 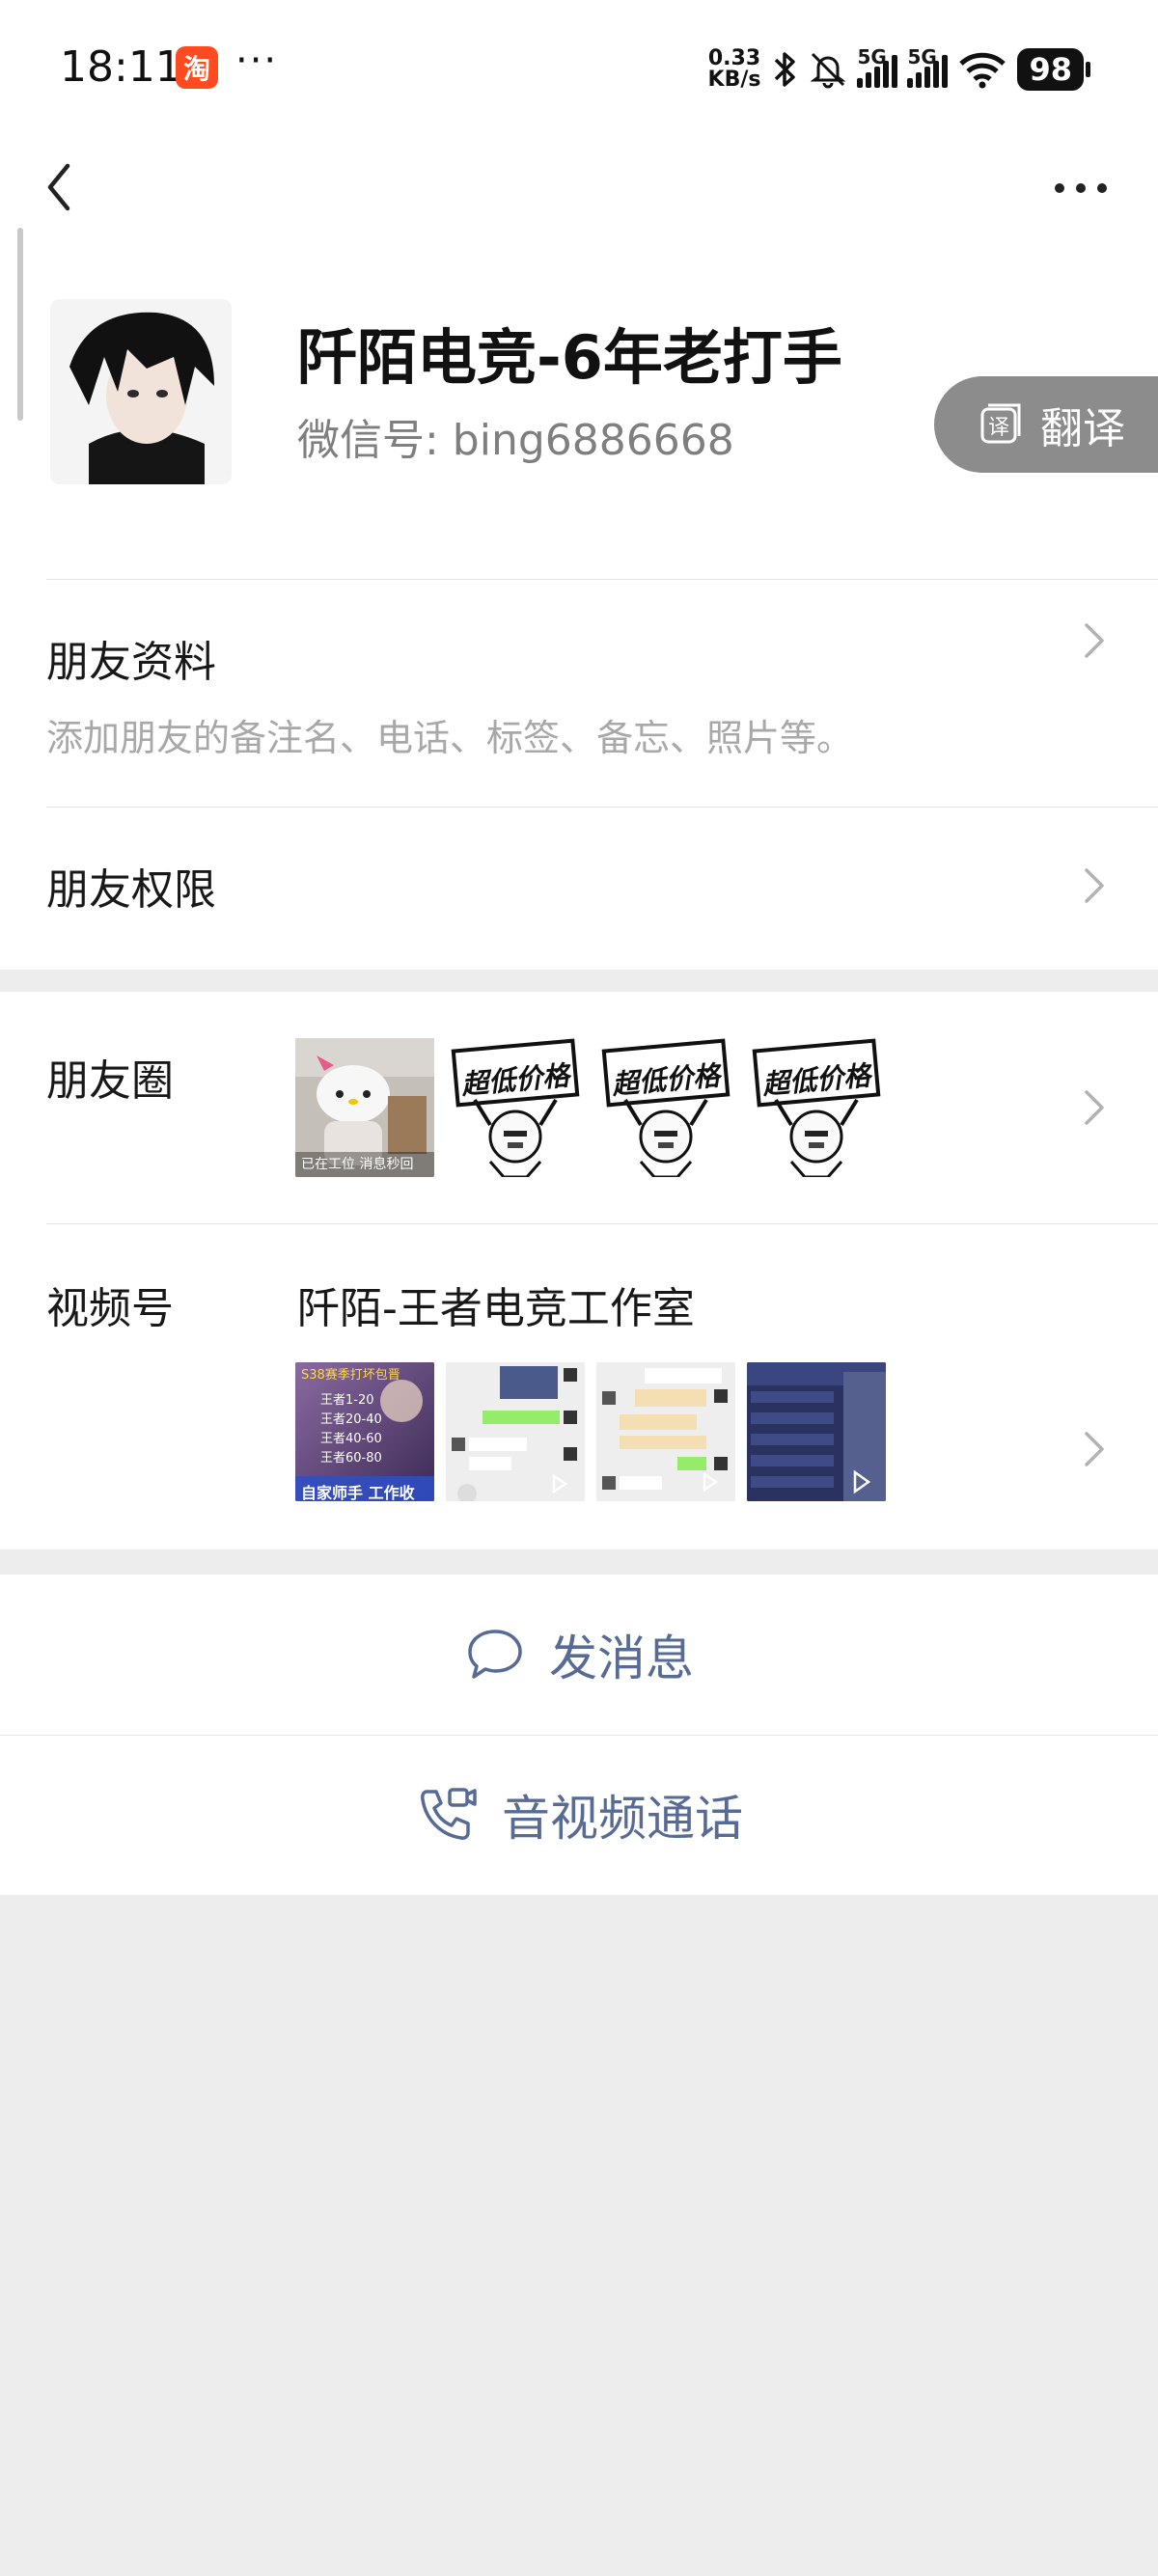 I want to click on network-speed-unit: KB/s, so click(x=734, y=80).